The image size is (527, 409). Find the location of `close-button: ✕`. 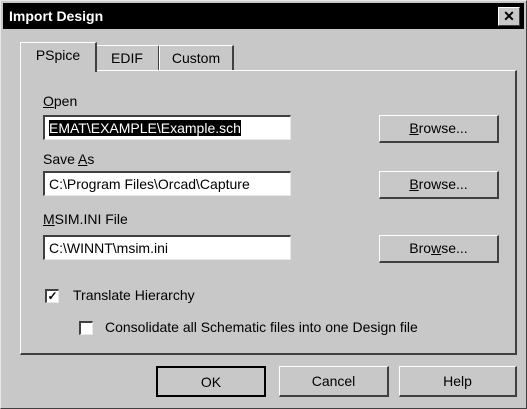

close-button: ✕ is located at coordinates (509, 16).